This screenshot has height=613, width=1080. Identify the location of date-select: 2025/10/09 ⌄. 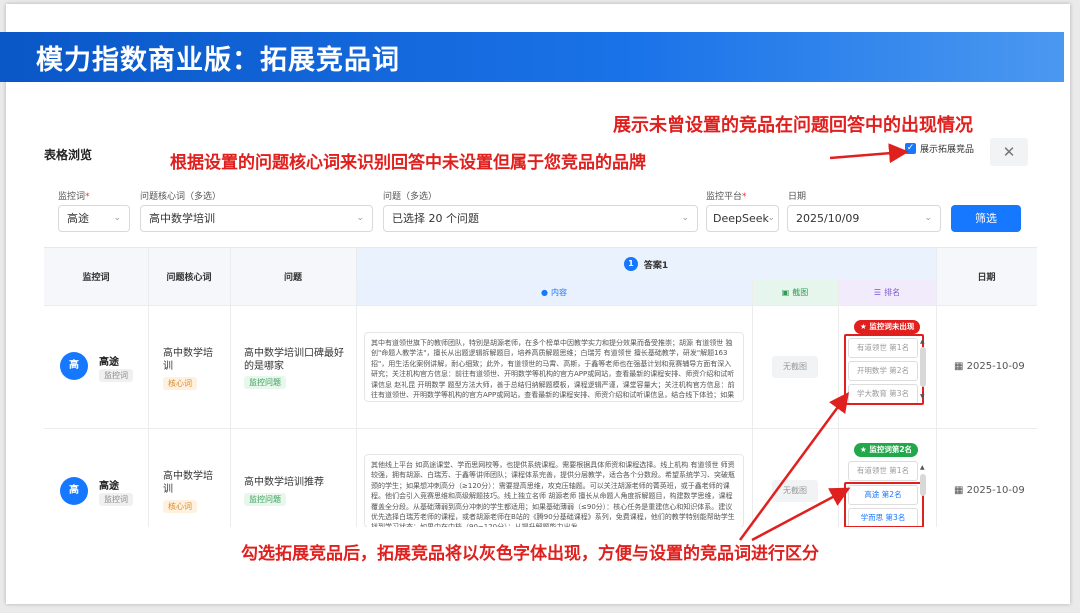
(864, 218).